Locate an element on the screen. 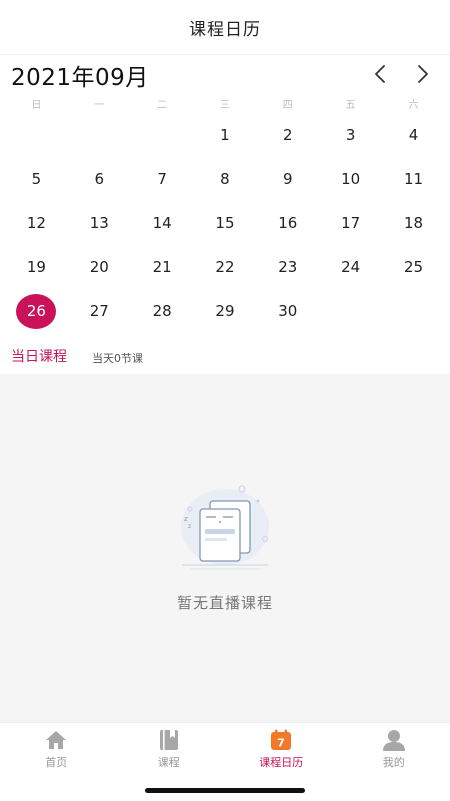 This screenshot has height=801, width=450. calendar-day-number: 4 is located at coordinates (414, 135).